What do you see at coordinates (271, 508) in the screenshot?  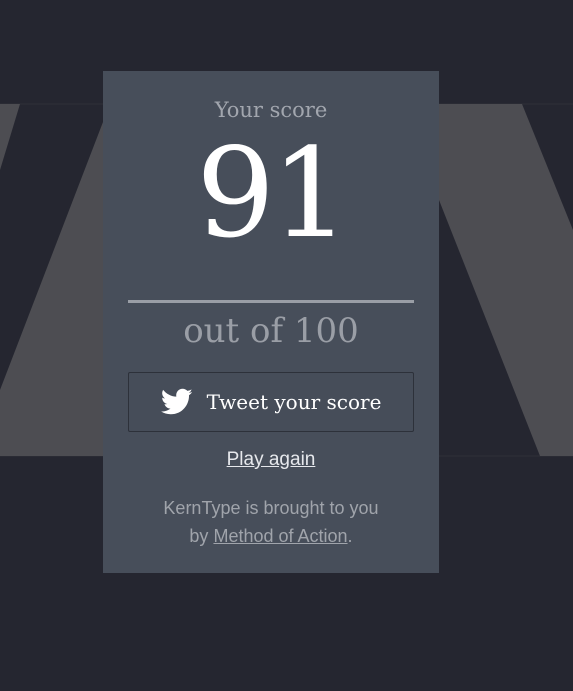 I see `credit-line-1: KernType is brought to you` at bounding box center [271, 508].